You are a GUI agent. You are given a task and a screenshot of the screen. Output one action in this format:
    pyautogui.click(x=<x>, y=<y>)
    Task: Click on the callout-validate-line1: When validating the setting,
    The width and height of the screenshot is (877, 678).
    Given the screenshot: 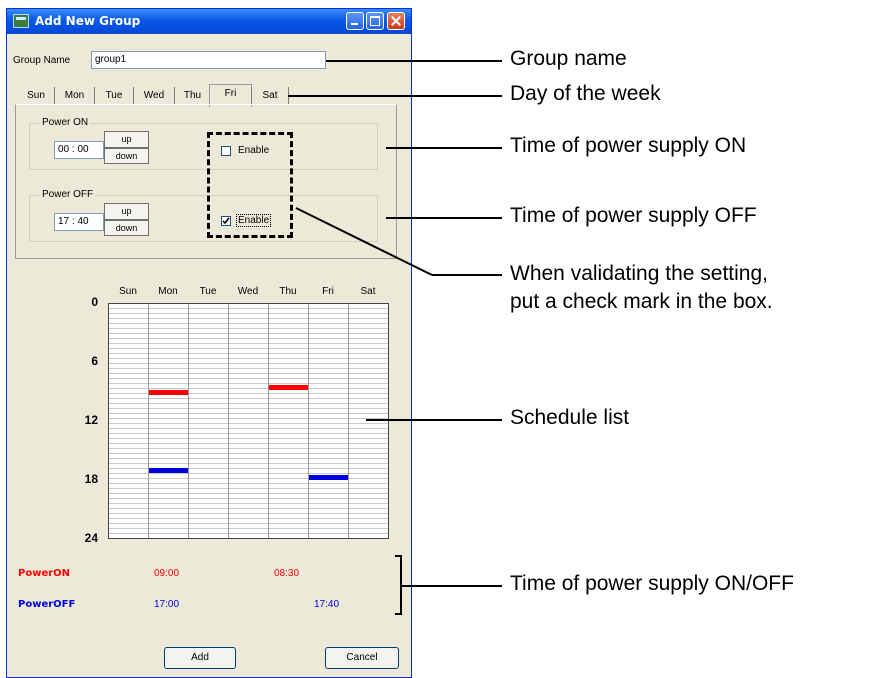 What is the action you would take?
    pyautogui.click(x=639, y=273)
    